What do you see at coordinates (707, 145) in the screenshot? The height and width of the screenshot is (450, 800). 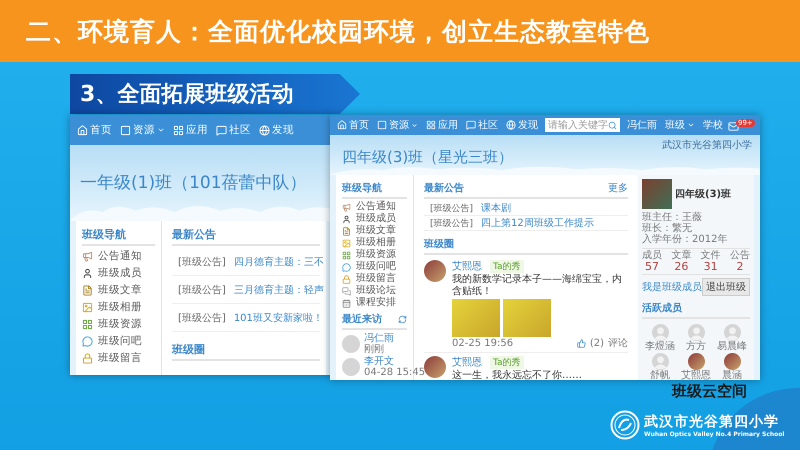 I see `school-name: 武汉市光谷第四小学` at bounding box center [707, 145].